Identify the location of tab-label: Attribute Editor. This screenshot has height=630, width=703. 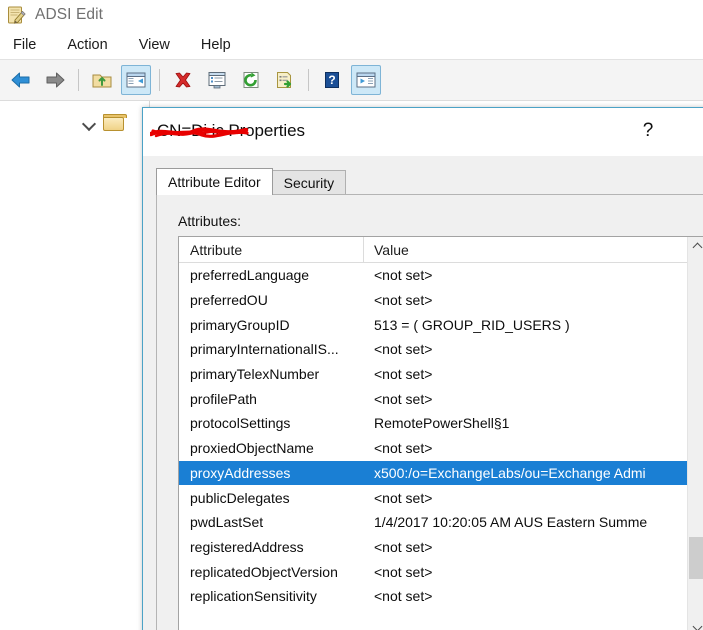
(214, 182).